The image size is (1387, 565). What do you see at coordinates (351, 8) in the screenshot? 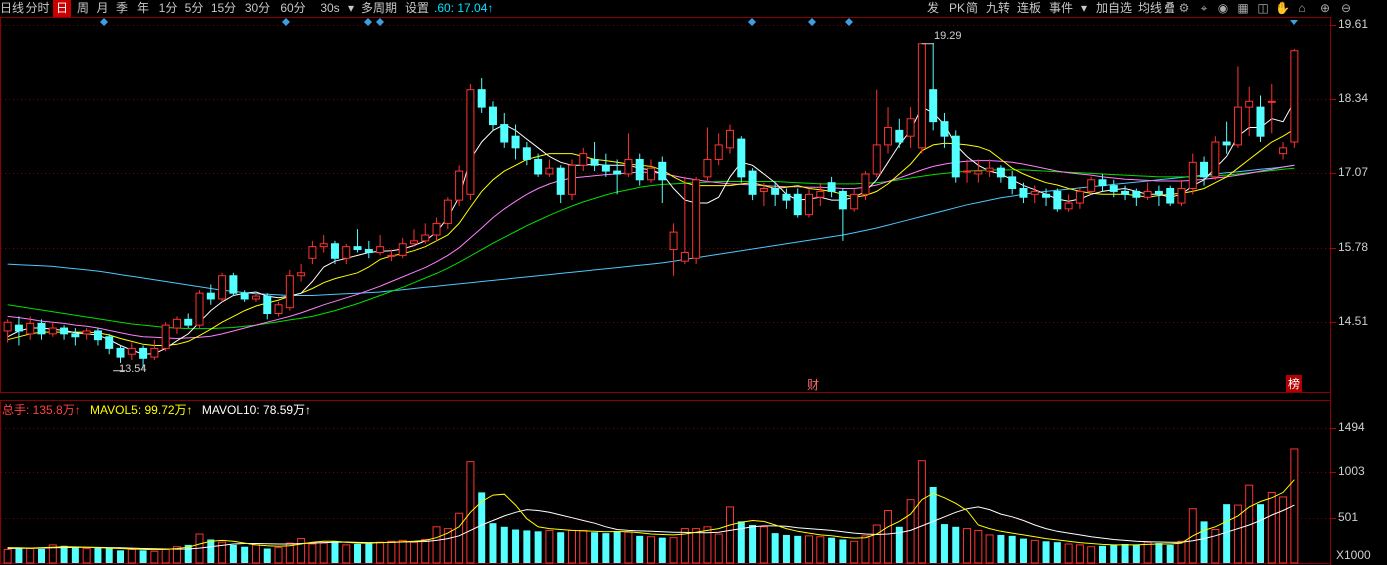
I see `period-dropdown-icon: ▾` at bounding box center [351, 8].